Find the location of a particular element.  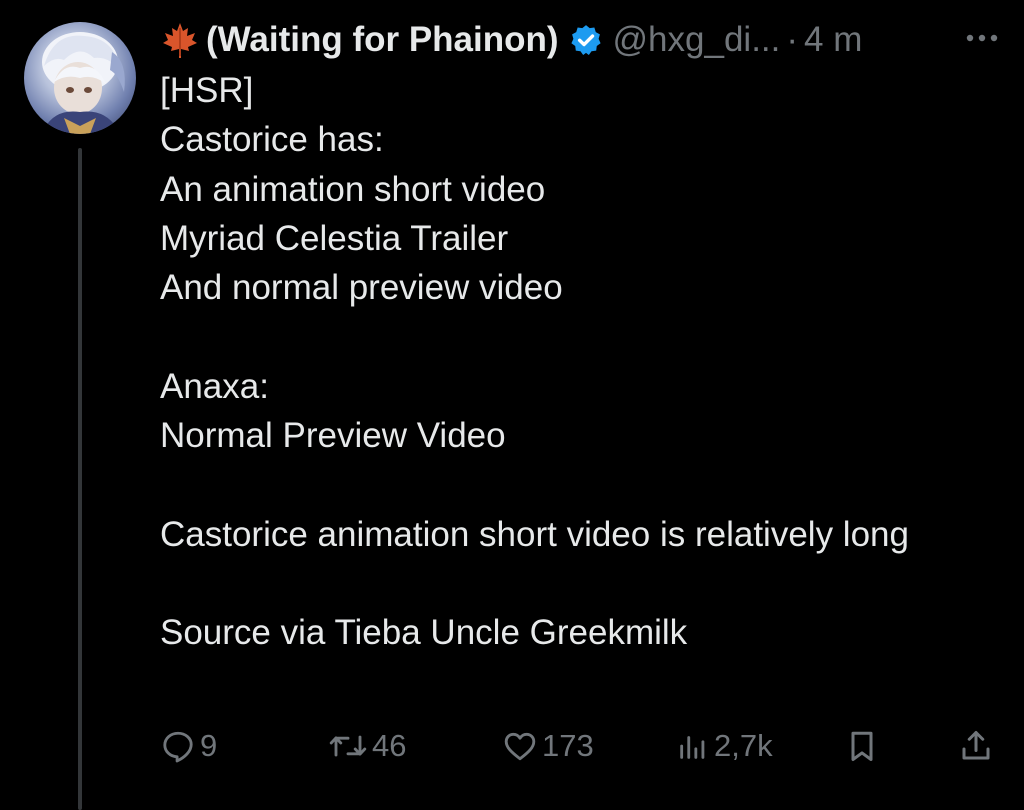

reply-button: 9 is located at coordinates (188, 746).